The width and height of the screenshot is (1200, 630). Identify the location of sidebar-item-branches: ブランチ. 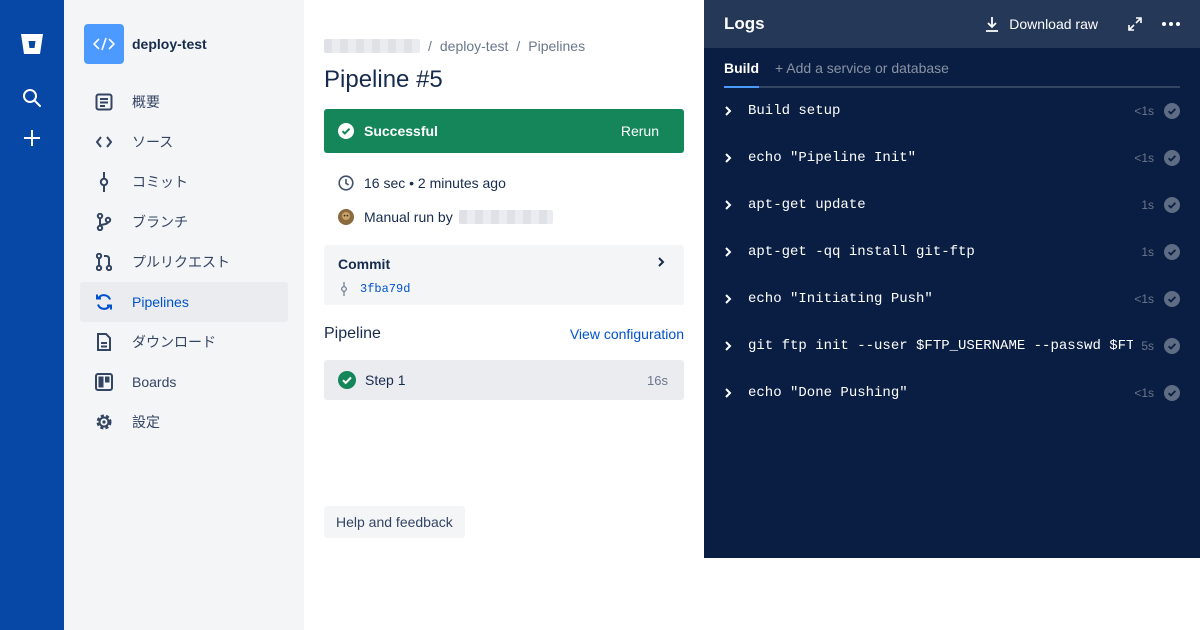
(184, 222).